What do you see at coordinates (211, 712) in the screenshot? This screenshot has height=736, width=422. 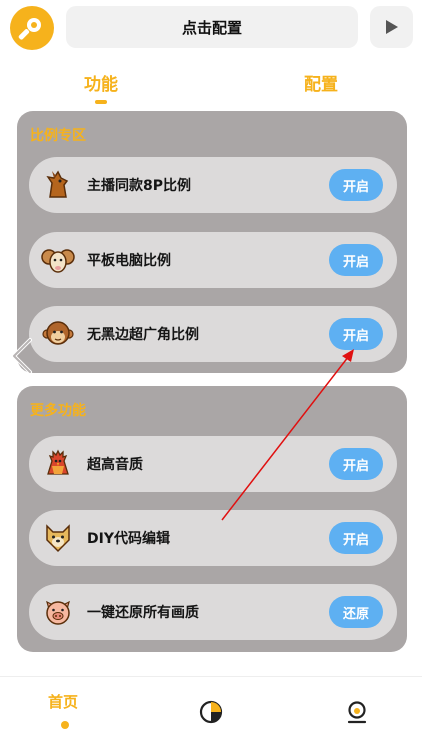 I see `pie-chart-icon` at bounding box center [211, 712].